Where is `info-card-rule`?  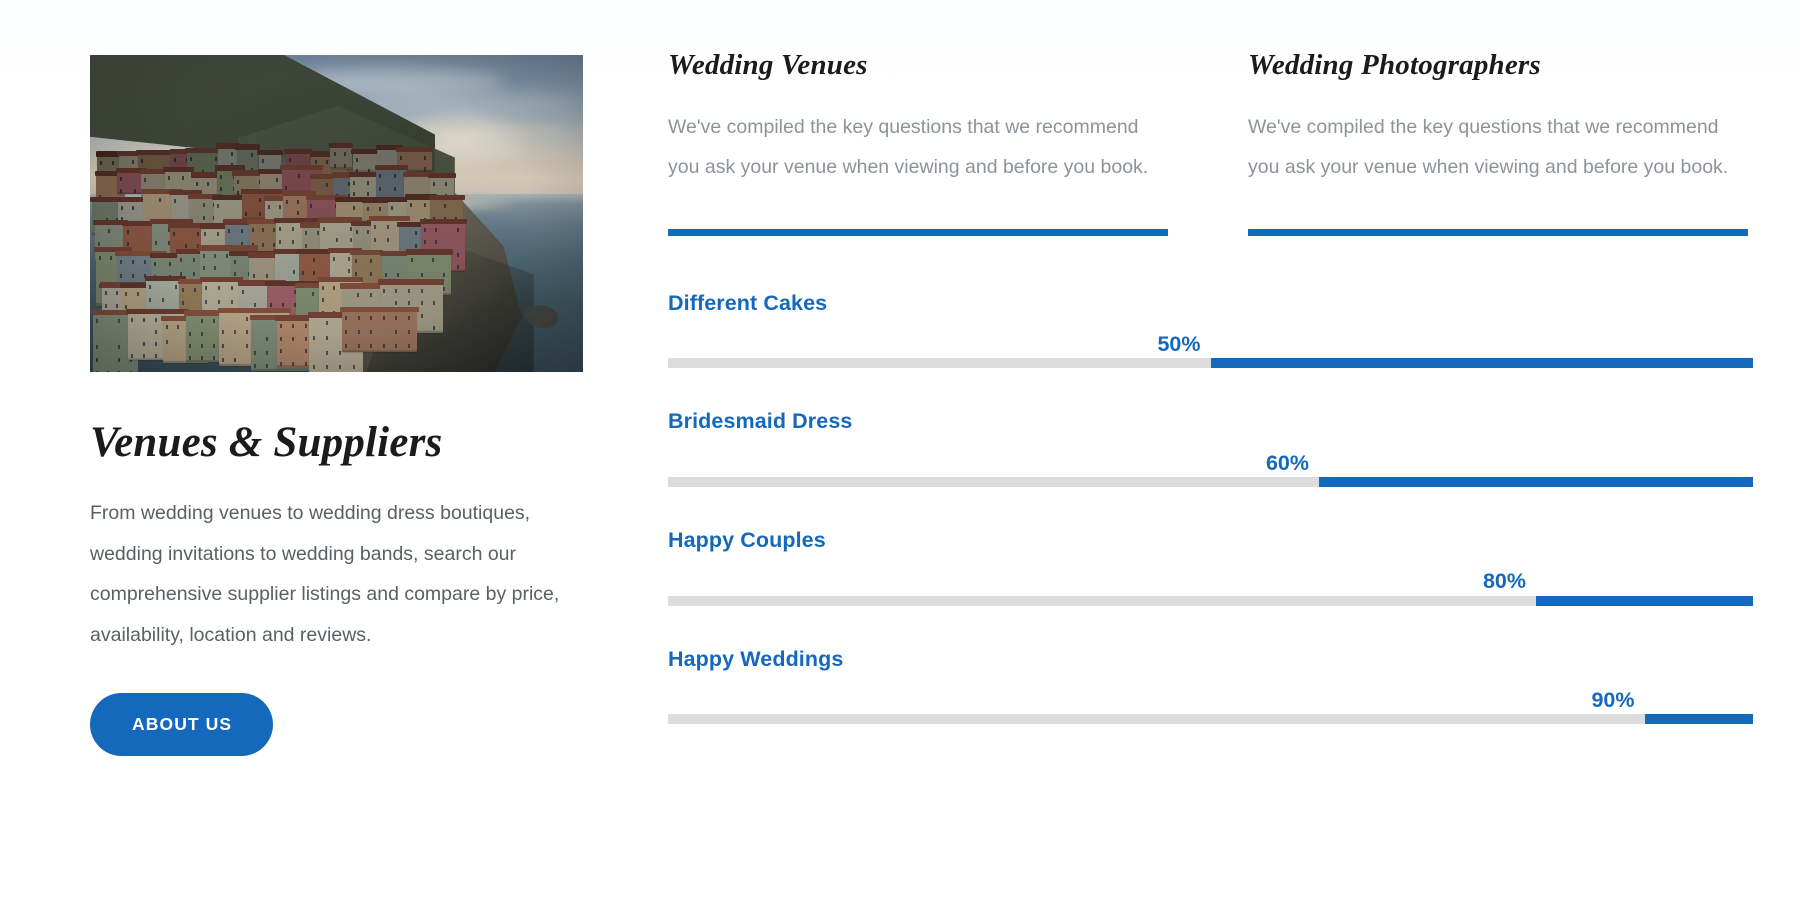 info-card-rule is located at coordinates (918, 232).